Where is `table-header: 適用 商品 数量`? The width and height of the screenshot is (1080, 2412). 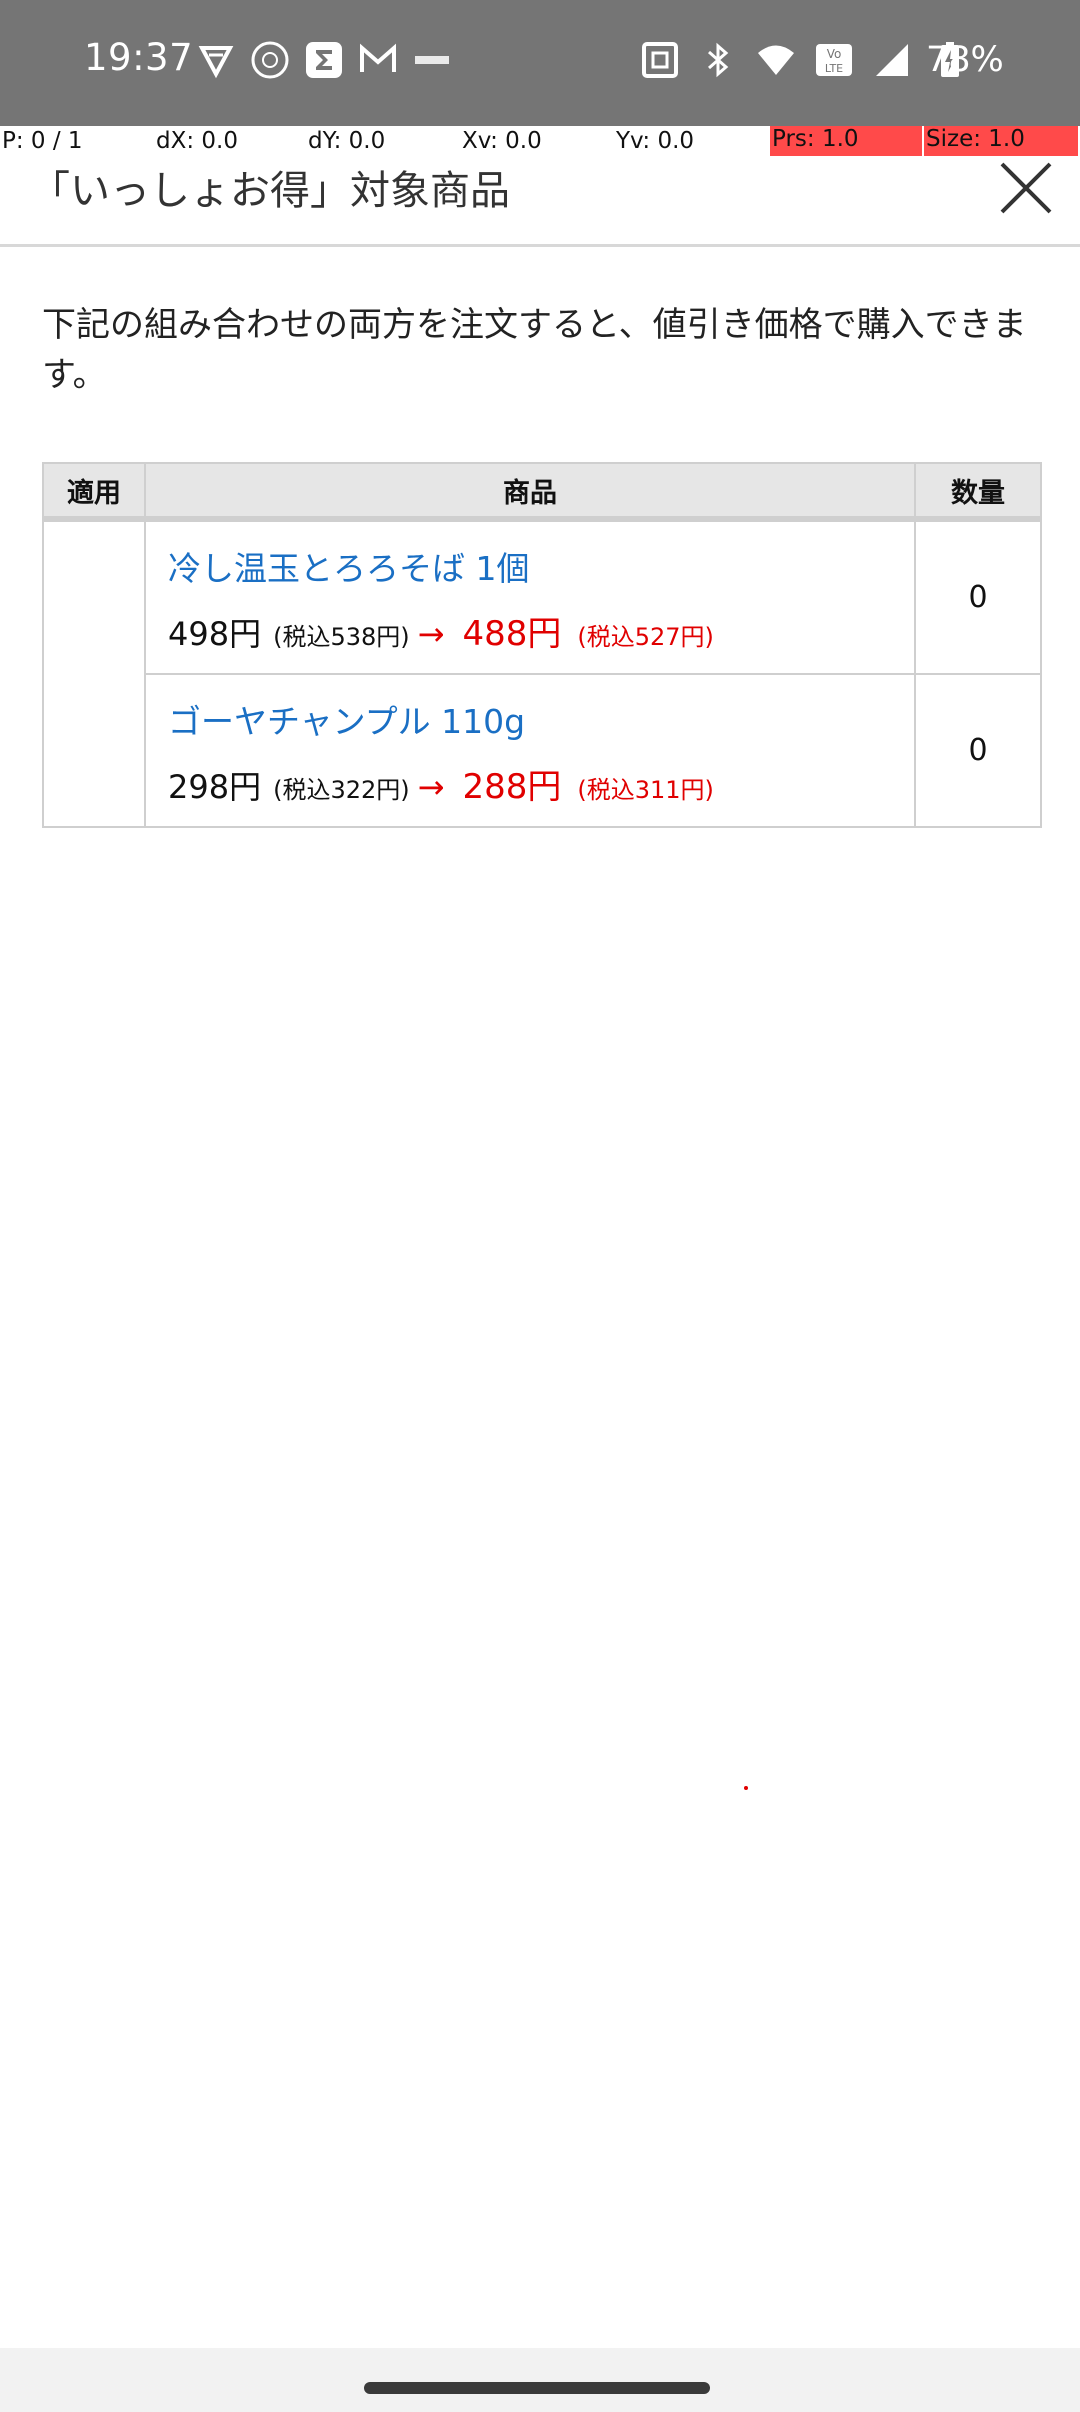
table-header: 適用 商品 数量 is located at coordinates (542, 493).